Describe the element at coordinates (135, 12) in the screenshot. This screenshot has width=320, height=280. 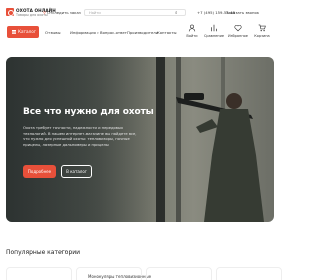
I see `search-input: Найти` at that location.